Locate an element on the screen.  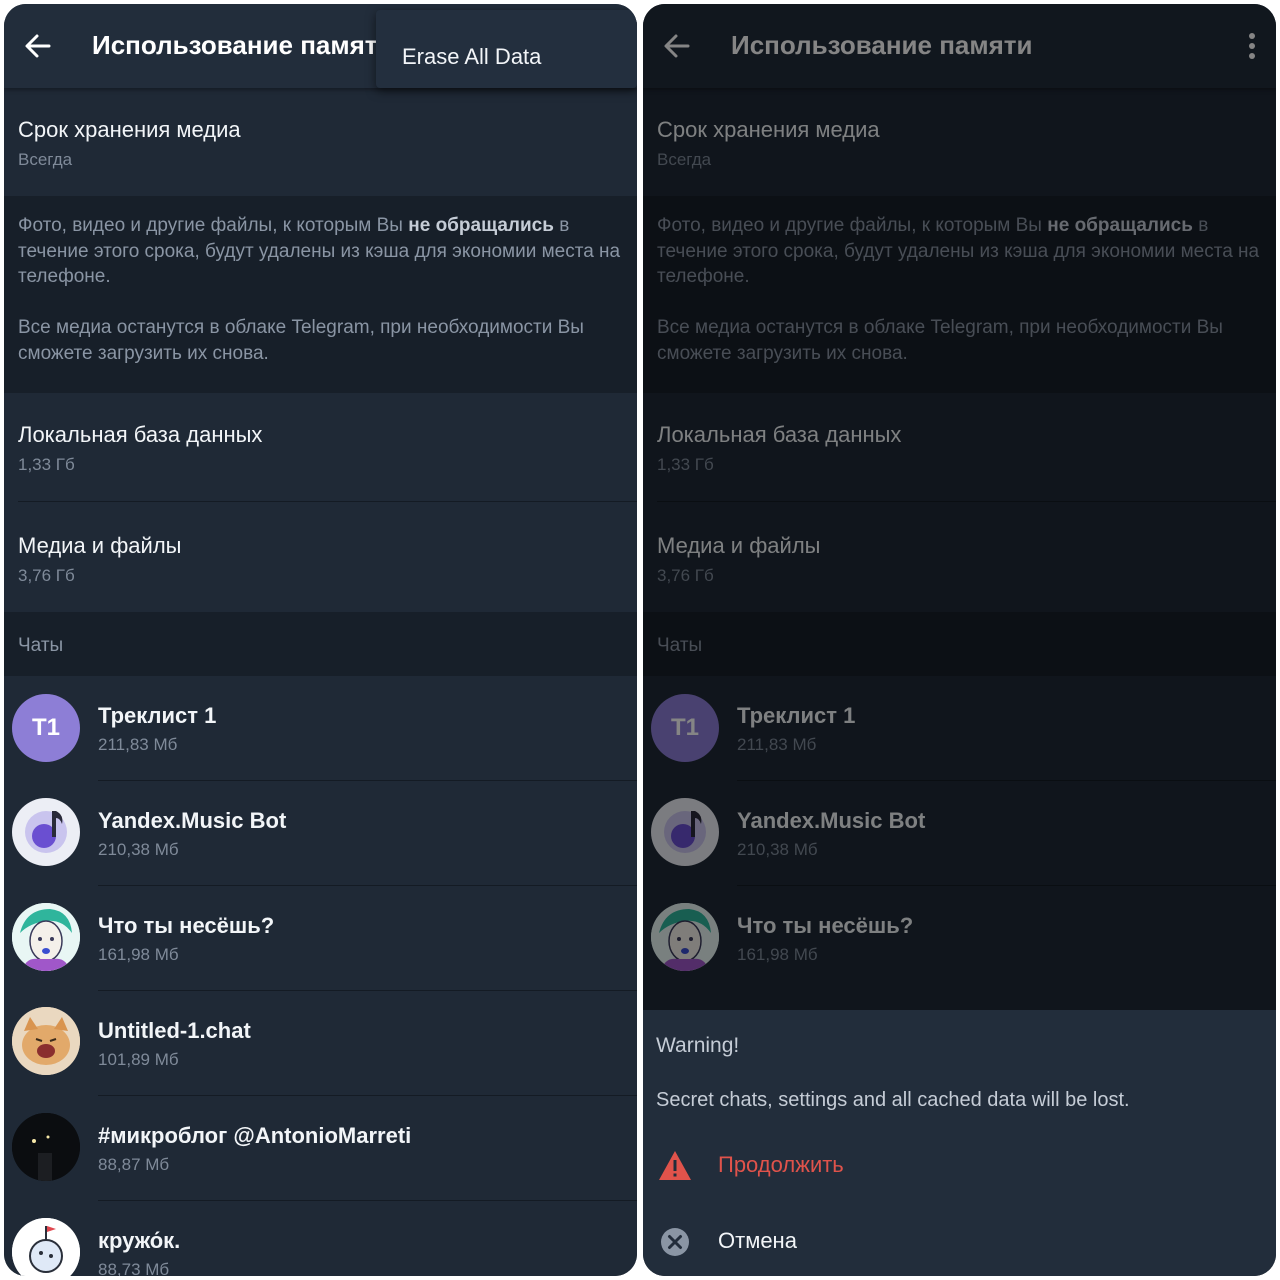
music-bot-avatar-icon is located at coordinates (46, 832).